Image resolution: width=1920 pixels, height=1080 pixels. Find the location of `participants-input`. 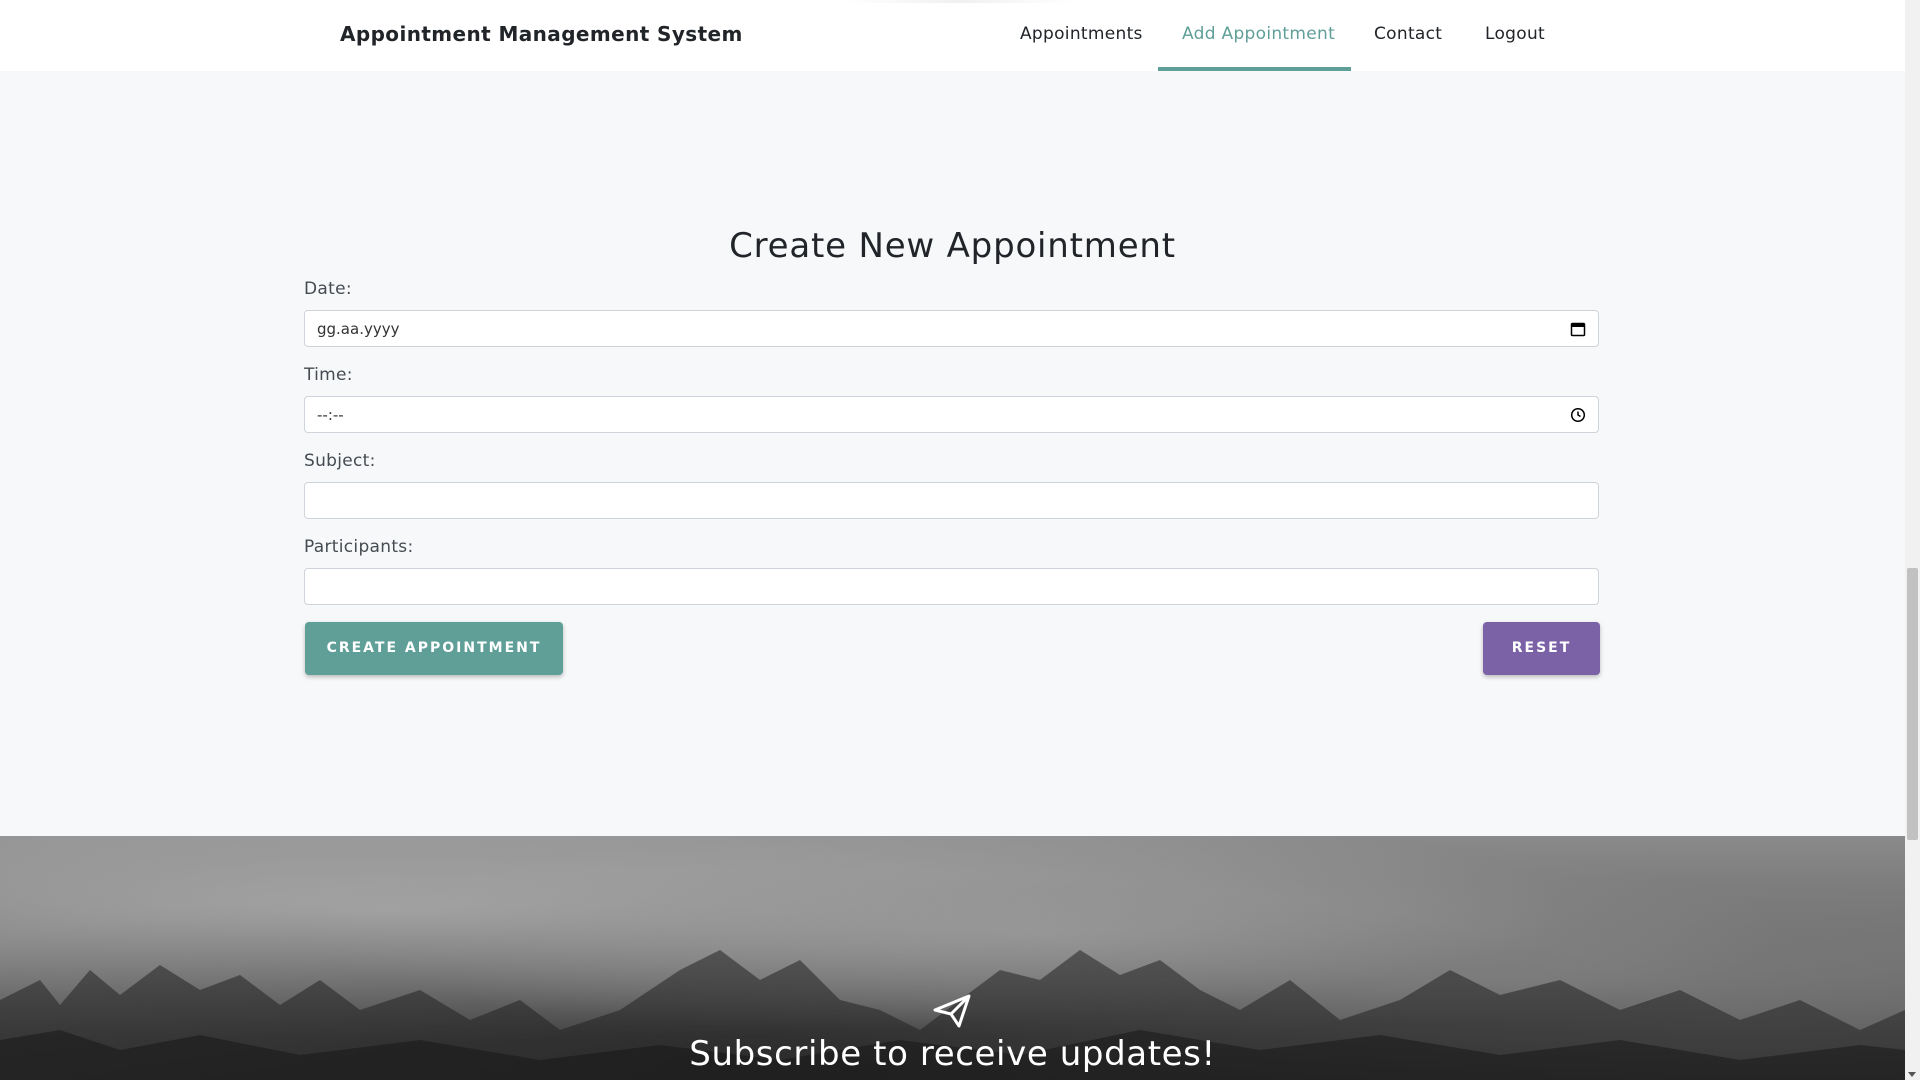

participants-input is located at coordinates (951, 586).